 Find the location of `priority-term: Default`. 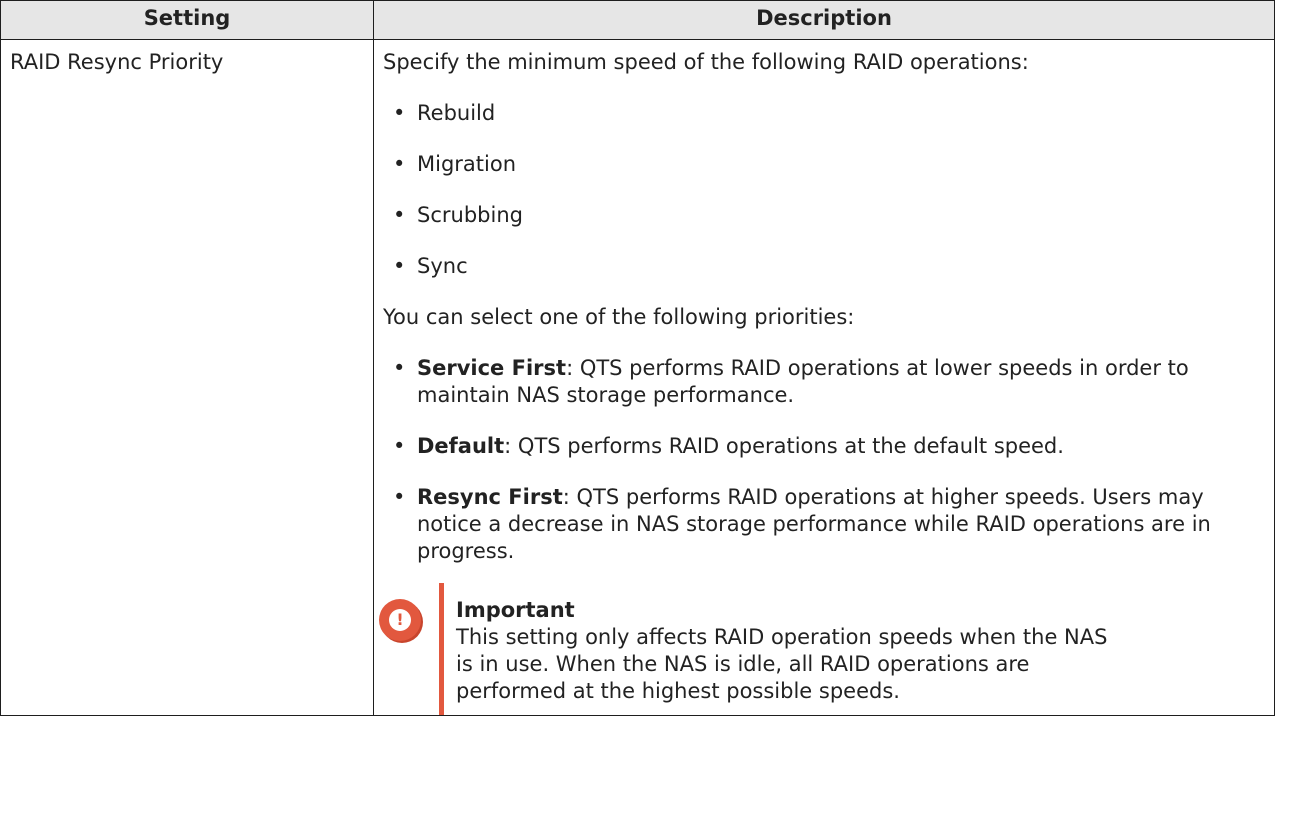

priority-term: Default is located at coordinates (461, 446).